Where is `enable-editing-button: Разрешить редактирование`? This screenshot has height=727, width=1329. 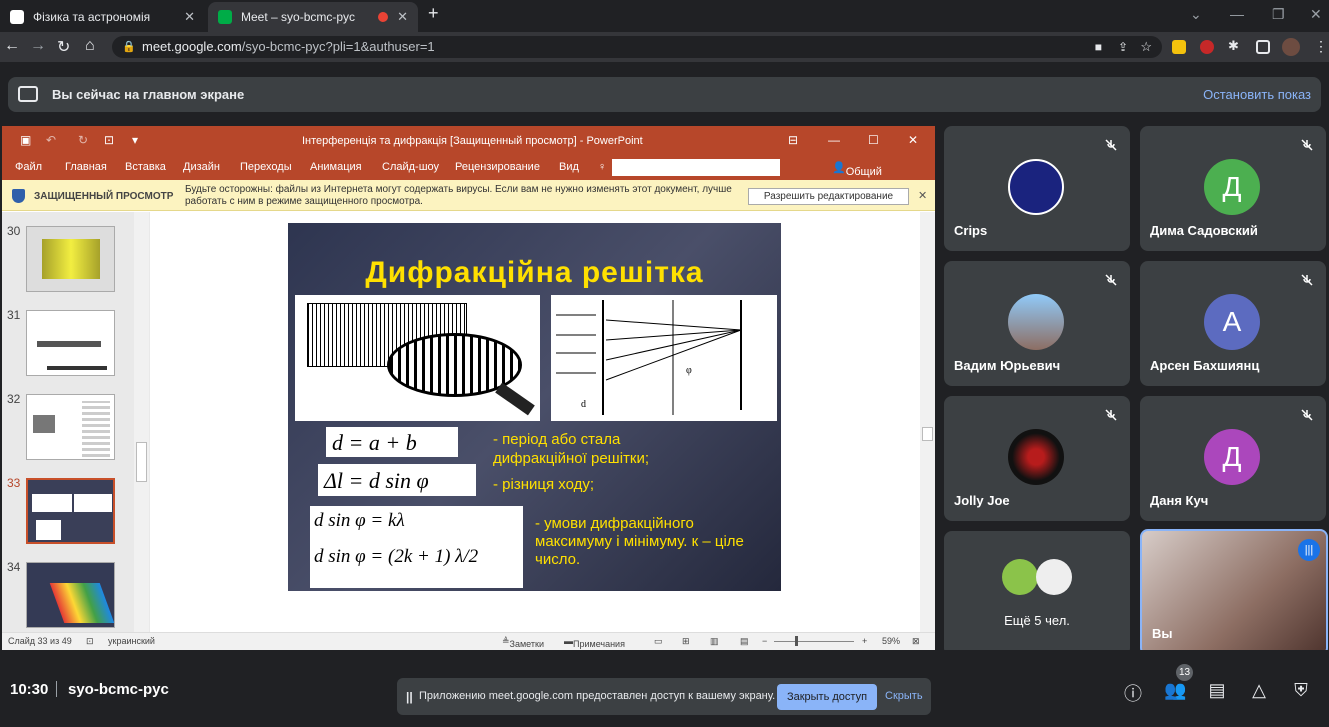 enable-editing-button: Разрешить редактирование is located at coordinates (828, 196).